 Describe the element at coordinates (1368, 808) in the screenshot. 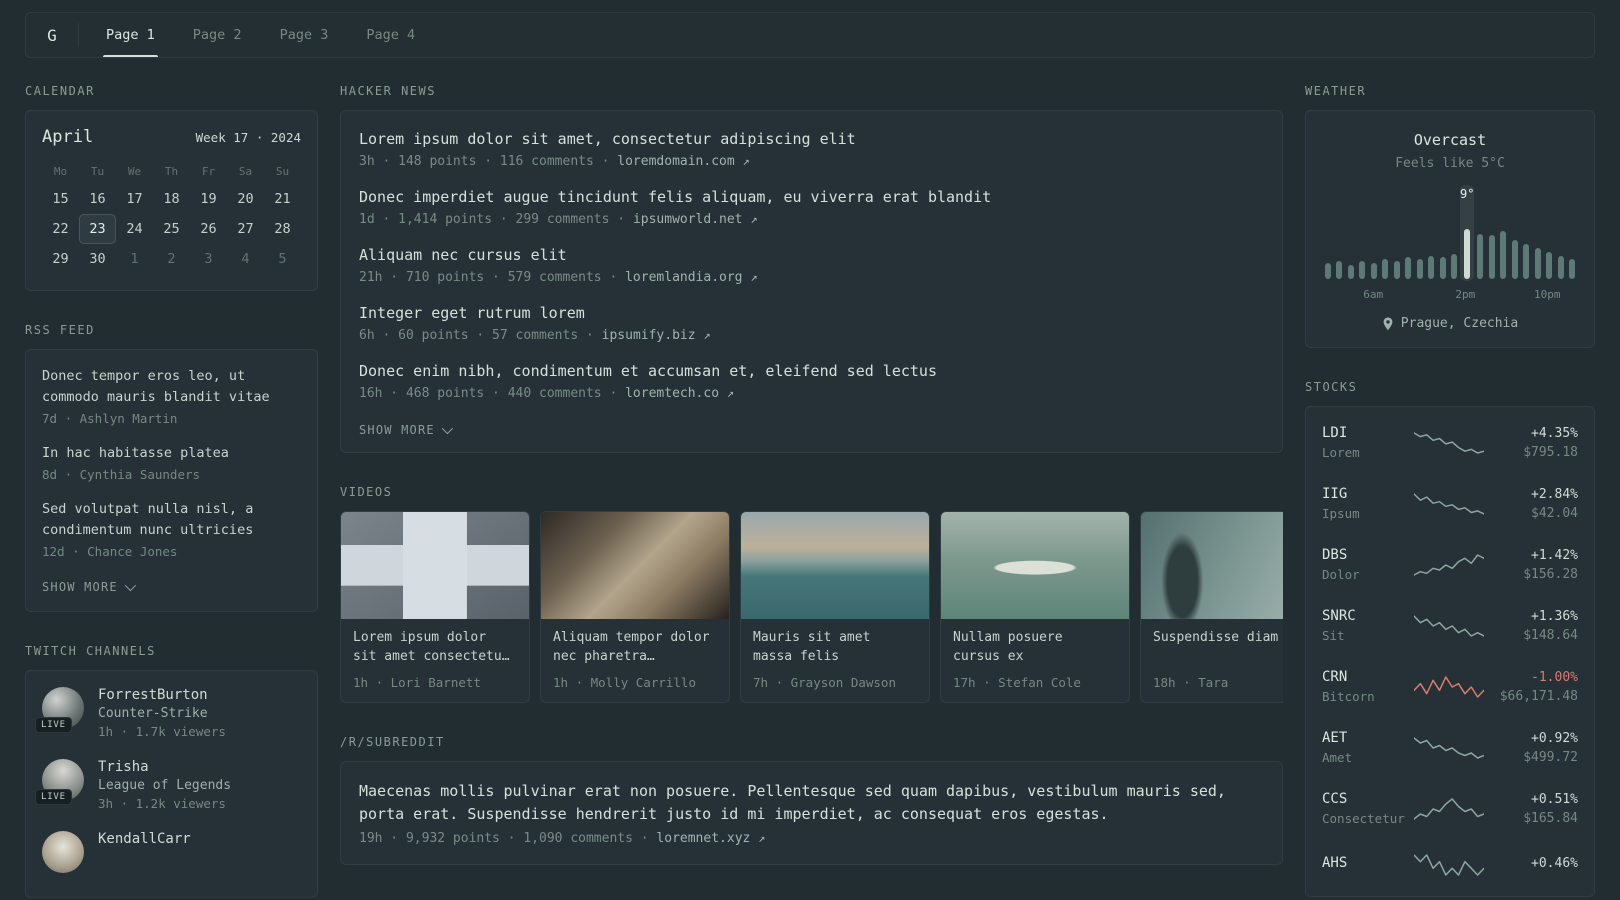

I see `stock-info: CCS Consectetur` at that location.